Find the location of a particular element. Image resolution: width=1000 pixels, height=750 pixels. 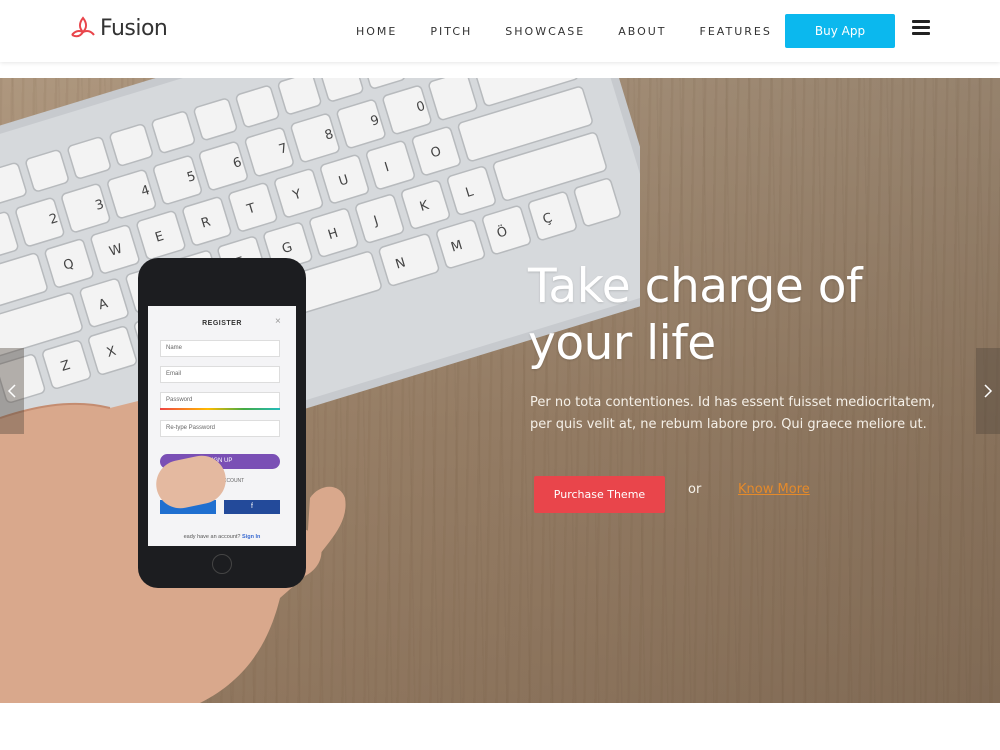

facebook-button: f is located at coordinates (252, 507).